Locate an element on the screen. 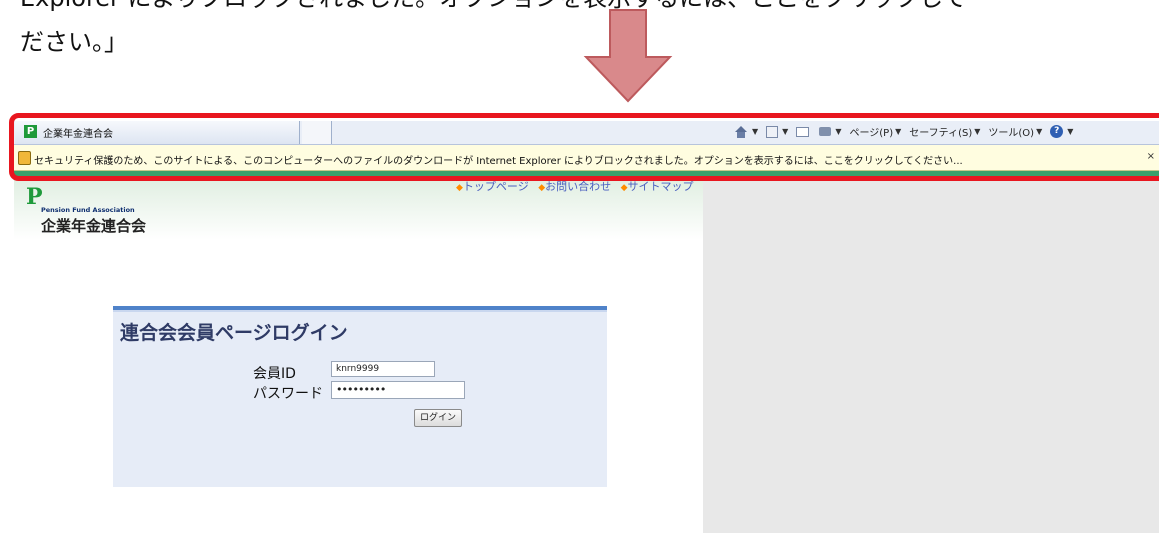  nav-item-contact: ◆お問い合わせ is located at coordinates (574, 186).